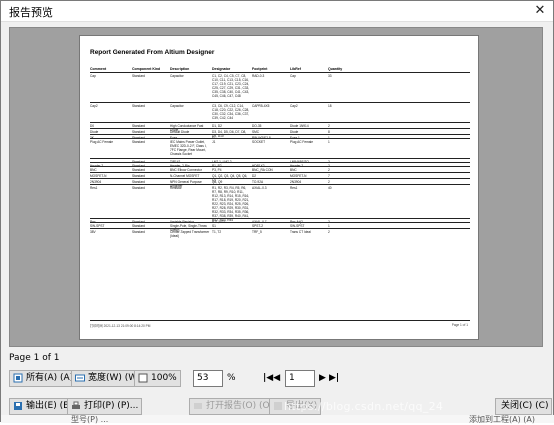 The image size is (554, 425). Describe the element at coordinates (329, 142) in the screenshot. I see `table-cell: 1` at that location.